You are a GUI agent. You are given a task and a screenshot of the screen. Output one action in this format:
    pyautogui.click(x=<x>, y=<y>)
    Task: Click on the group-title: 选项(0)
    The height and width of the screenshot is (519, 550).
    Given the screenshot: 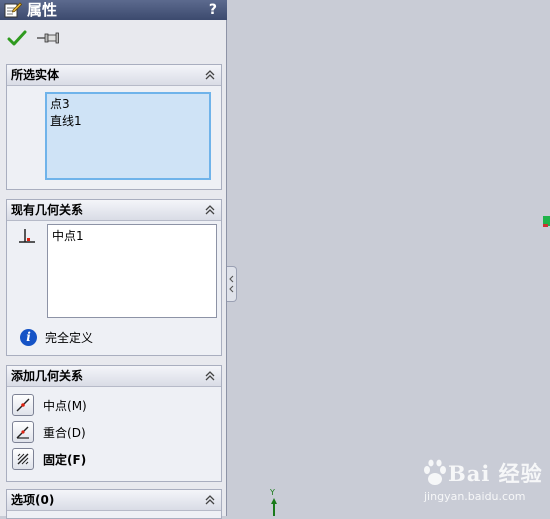 What is the action you would take?
    pyautogui.click(x=33, y=500)
    